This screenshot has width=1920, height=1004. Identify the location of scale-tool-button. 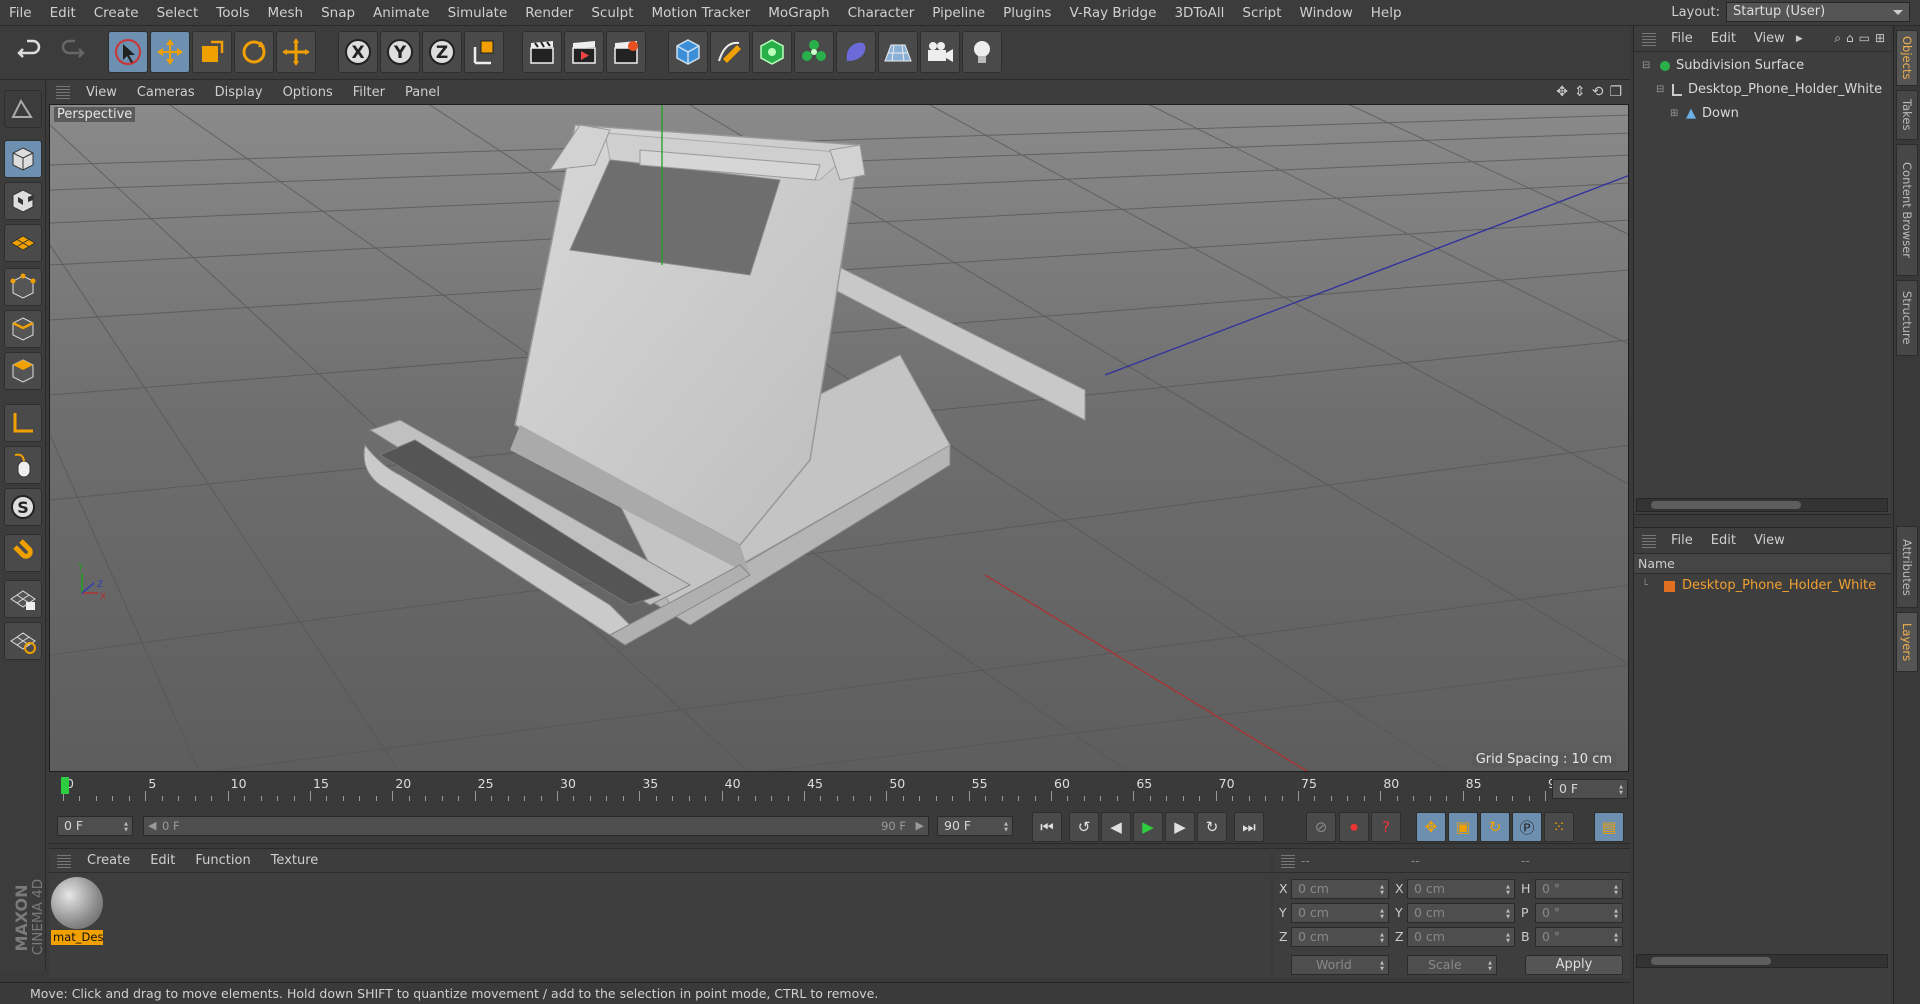
(212, 52).